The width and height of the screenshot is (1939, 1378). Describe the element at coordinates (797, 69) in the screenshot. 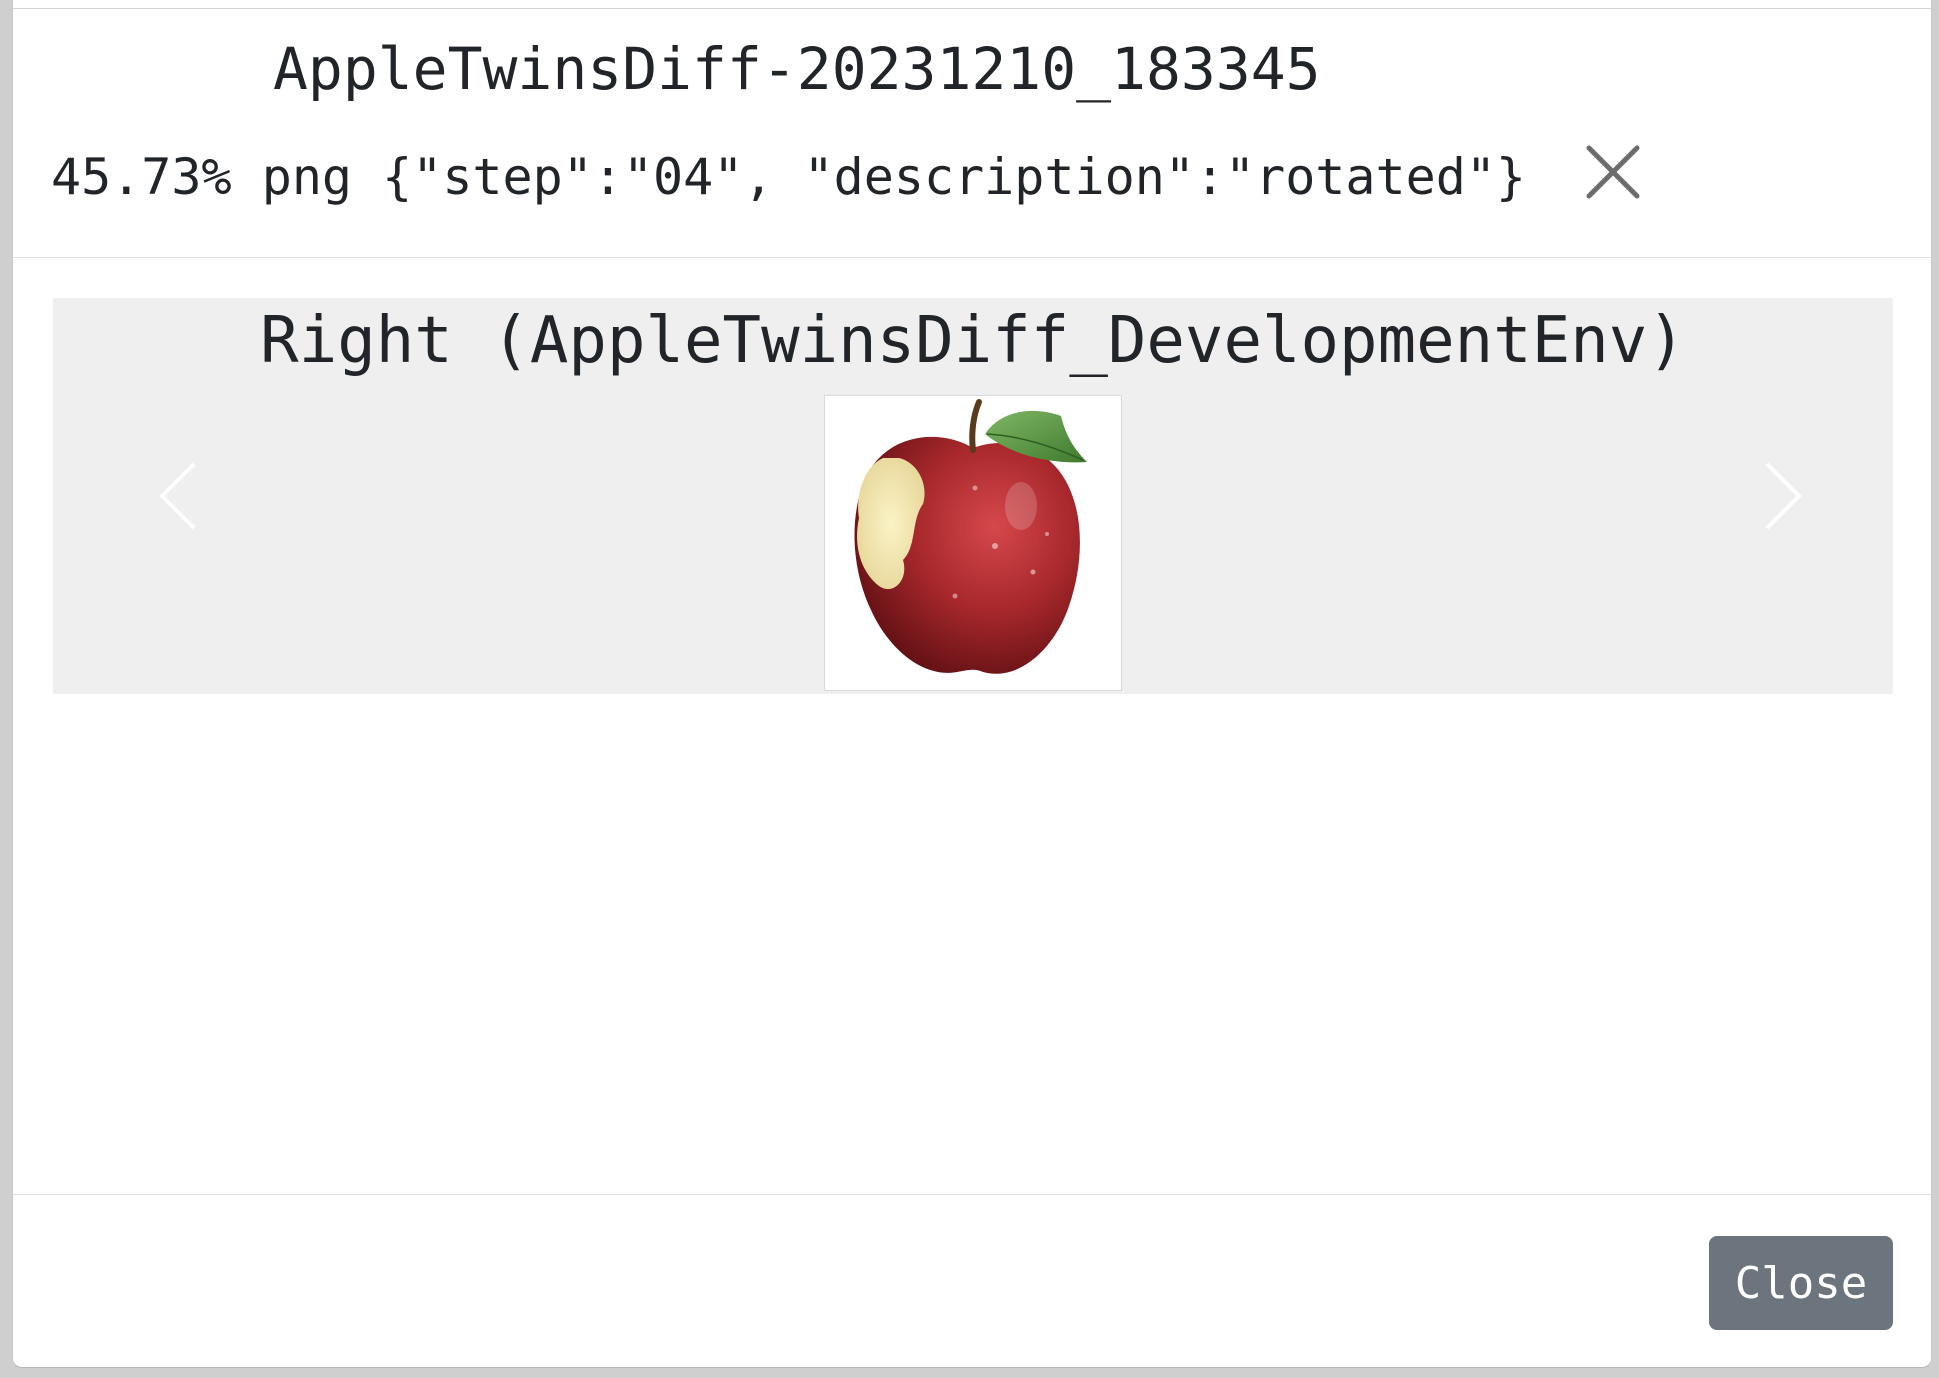

I see `modal-title: AppleTwinsDiff-20231210_183345` at that location.